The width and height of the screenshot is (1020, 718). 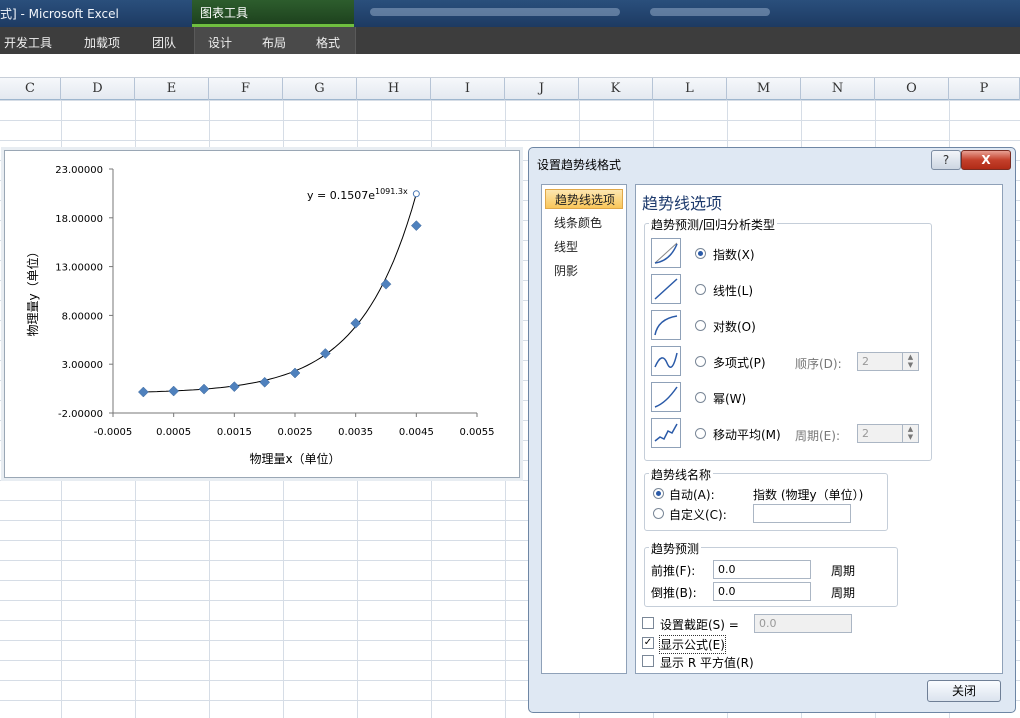 What do you see at coordinates (32, 290) in the screenshot?
I see `y-axis-title: 物理量y（单位）` at bounding box center [32, 290].